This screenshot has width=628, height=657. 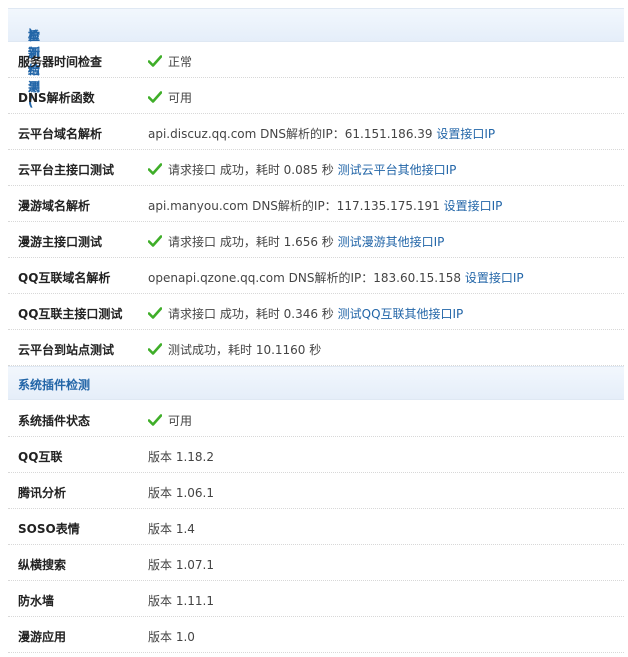 I want to click on row-label: 腾讯分析, so click(x=42, y=493).